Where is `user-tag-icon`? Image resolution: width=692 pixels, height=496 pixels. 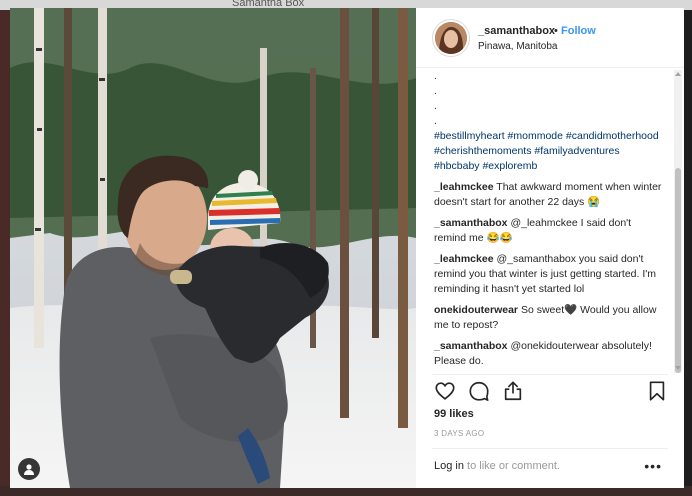 user-tag-icon is located at coordinates (29, 469).